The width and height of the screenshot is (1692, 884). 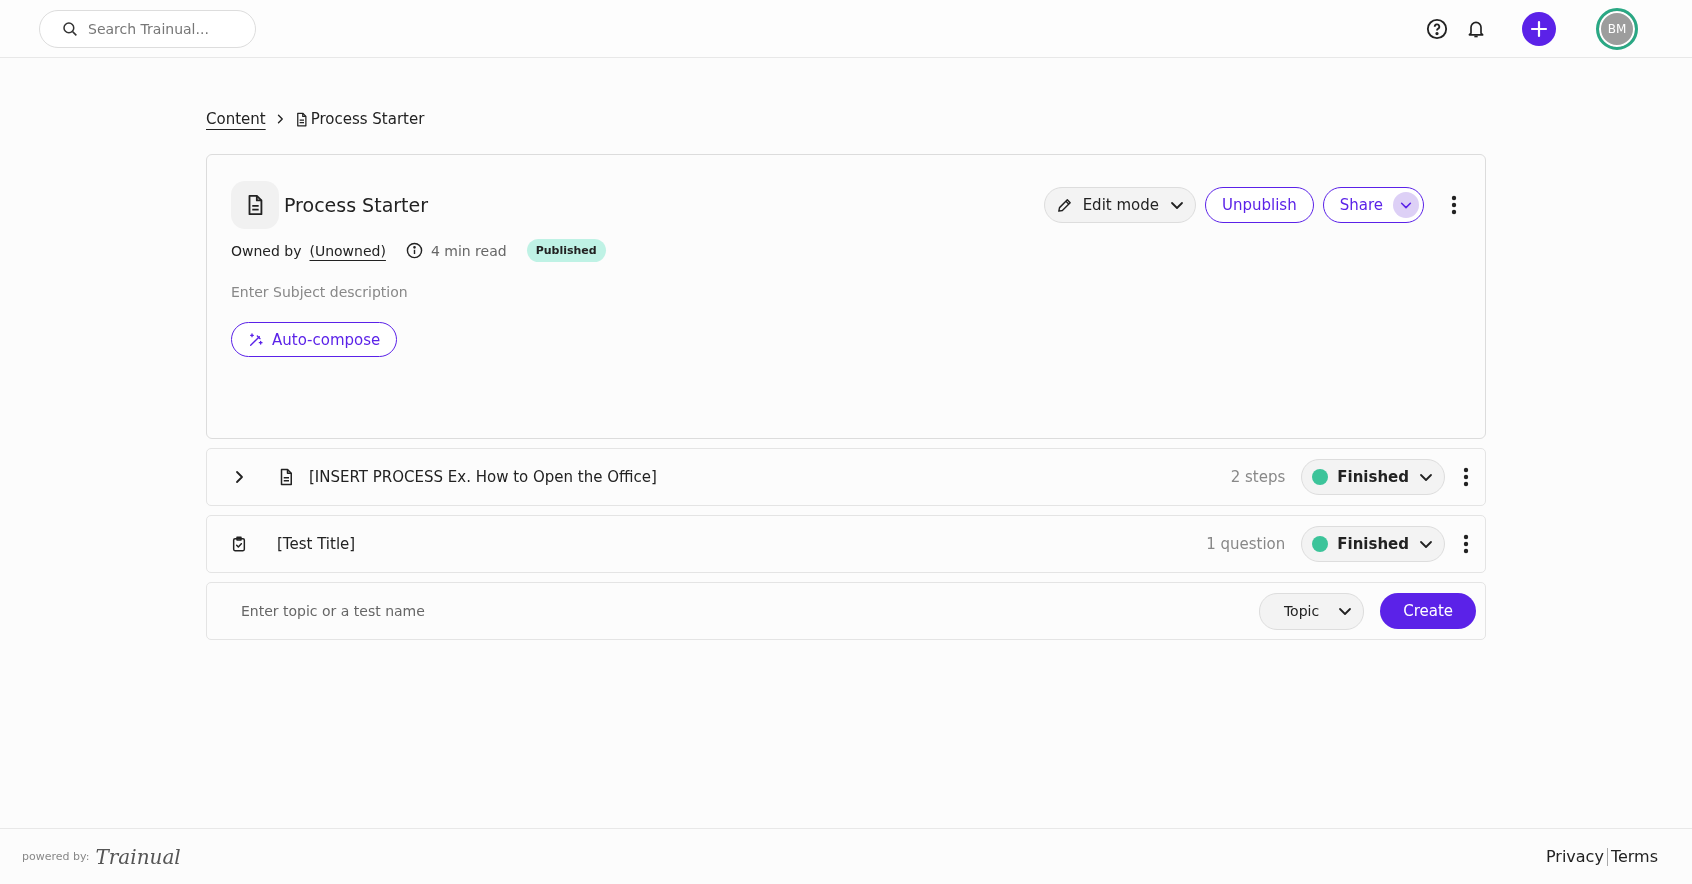 What do you see at coordinates (1311, 611) in the screenshot?
I see `type-dropdown: Topic` at bounding box center [1311, 611].